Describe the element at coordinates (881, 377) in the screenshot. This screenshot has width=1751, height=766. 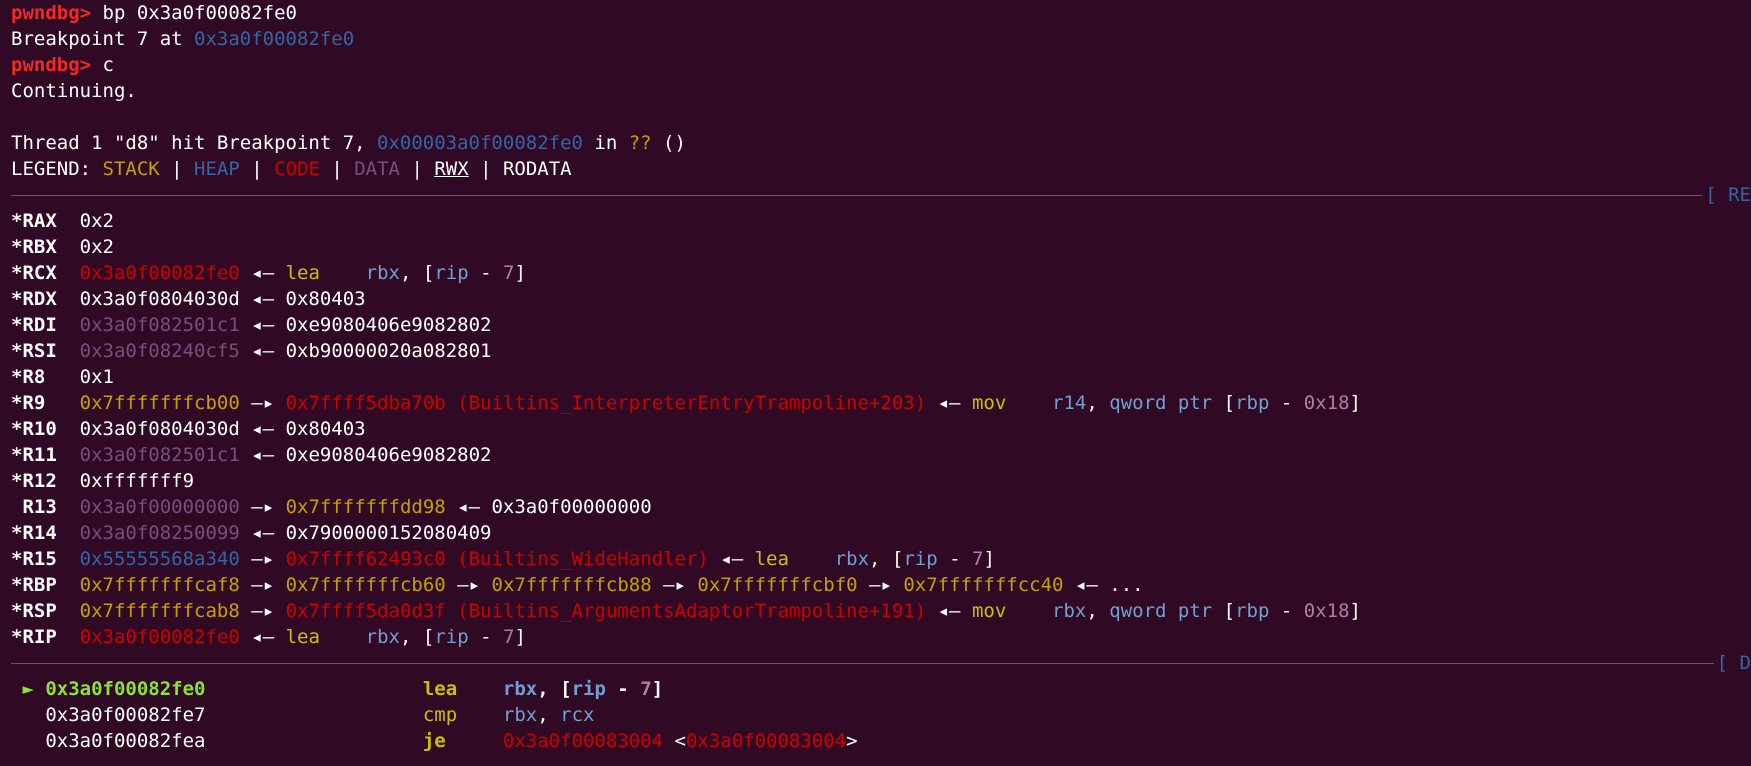
I see `terminal-line: *R8 0x1` at that location.